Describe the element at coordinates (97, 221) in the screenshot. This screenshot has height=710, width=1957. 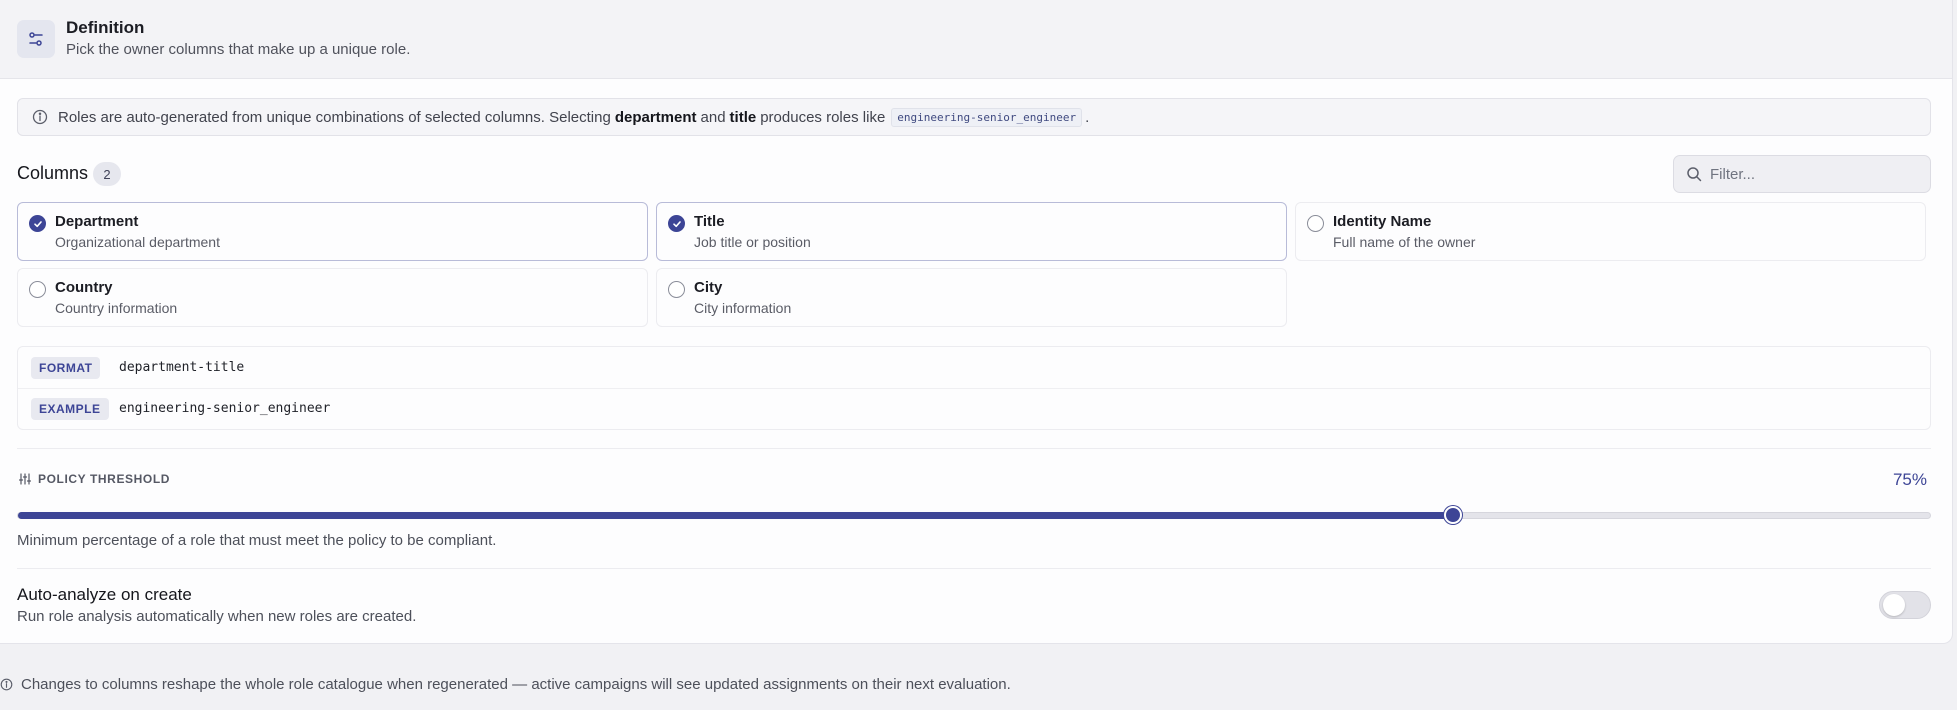
I see `column-name: Department` at that location.